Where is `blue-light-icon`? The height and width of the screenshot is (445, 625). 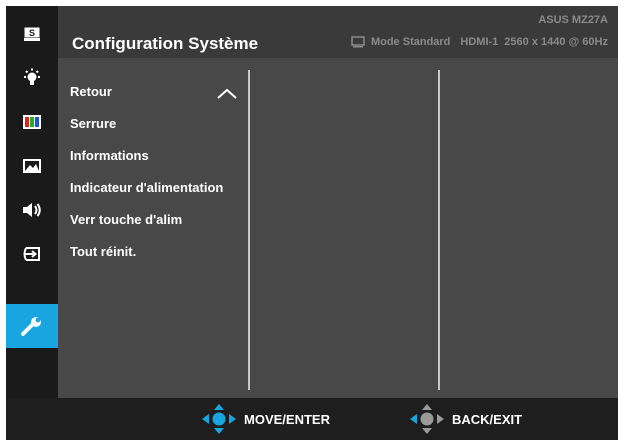
blue-light-icon is located at coordinates (32, 76).